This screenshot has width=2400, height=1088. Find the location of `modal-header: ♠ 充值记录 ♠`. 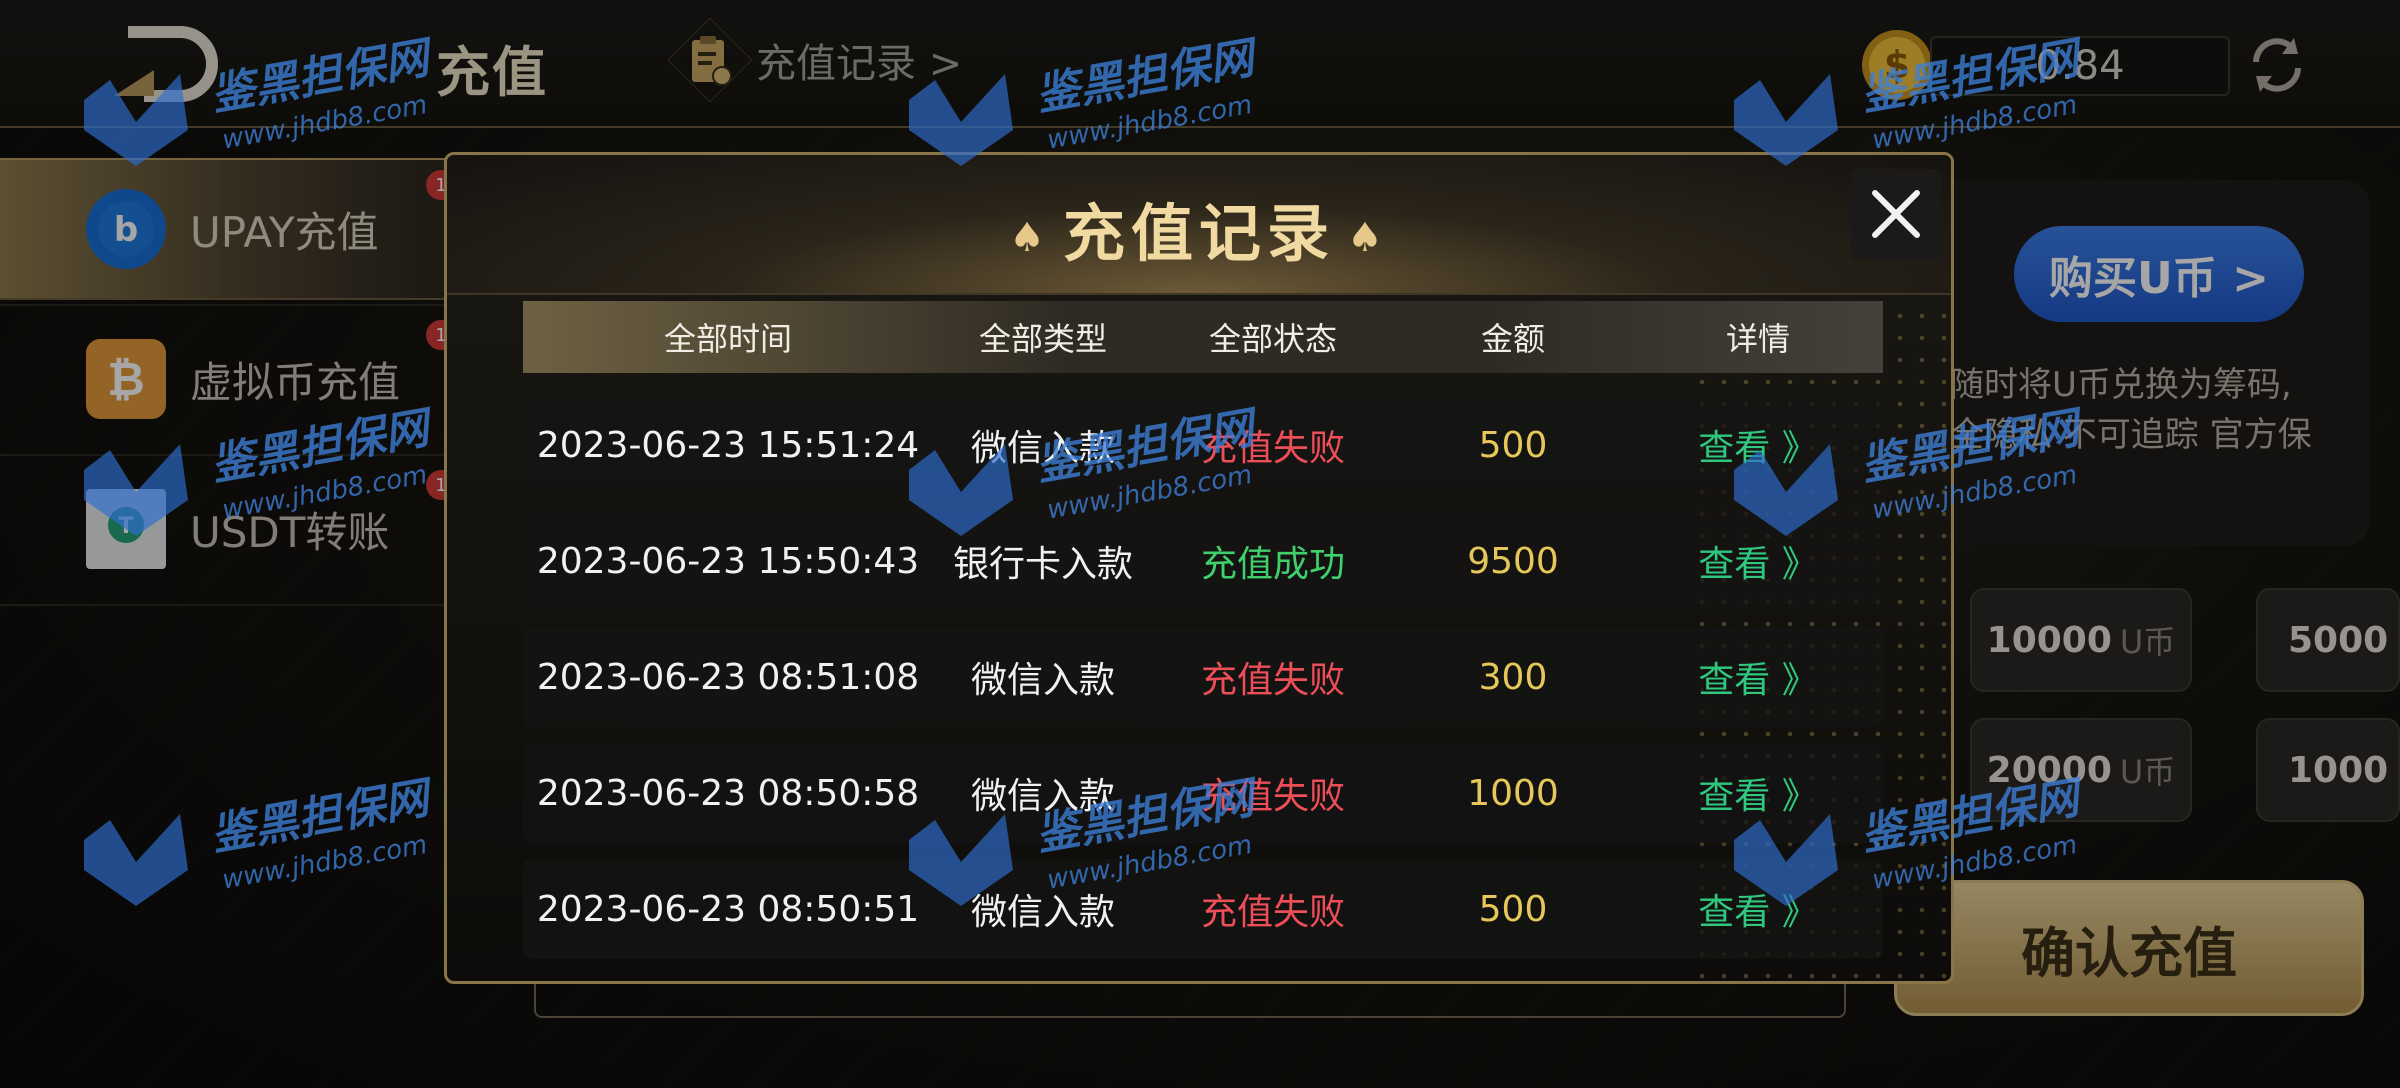

modal-header: ♠ 充值记录 ♠ is located at coordinates (1199, 225).